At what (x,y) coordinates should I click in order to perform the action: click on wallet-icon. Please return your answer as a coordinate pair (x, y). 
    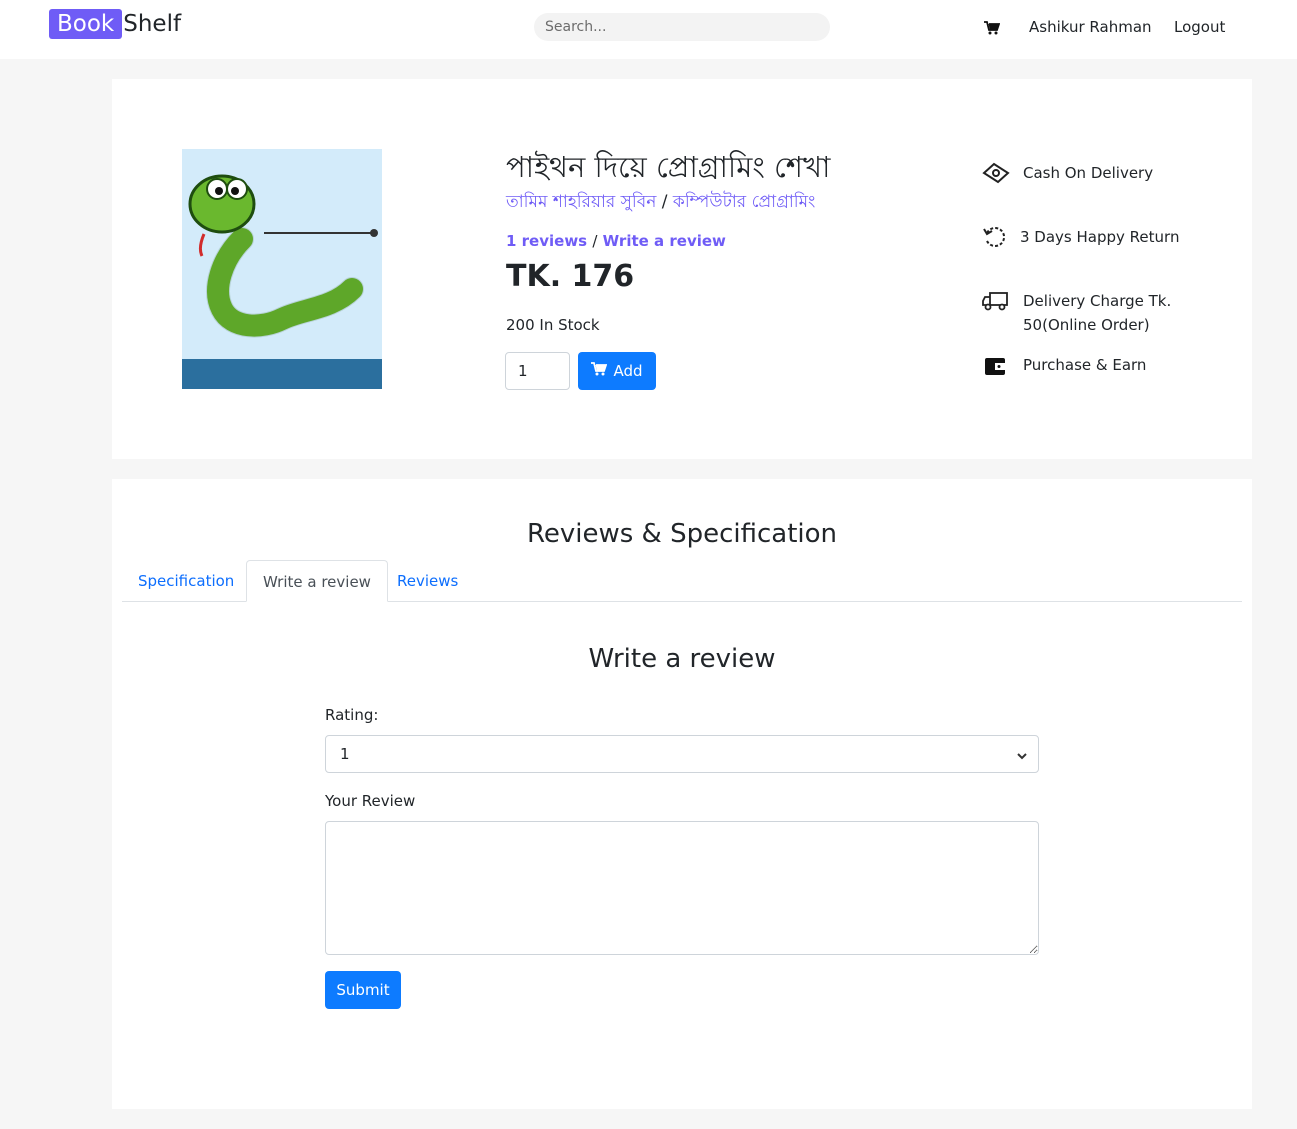
    Looking at the image, I should click on (996, 365).